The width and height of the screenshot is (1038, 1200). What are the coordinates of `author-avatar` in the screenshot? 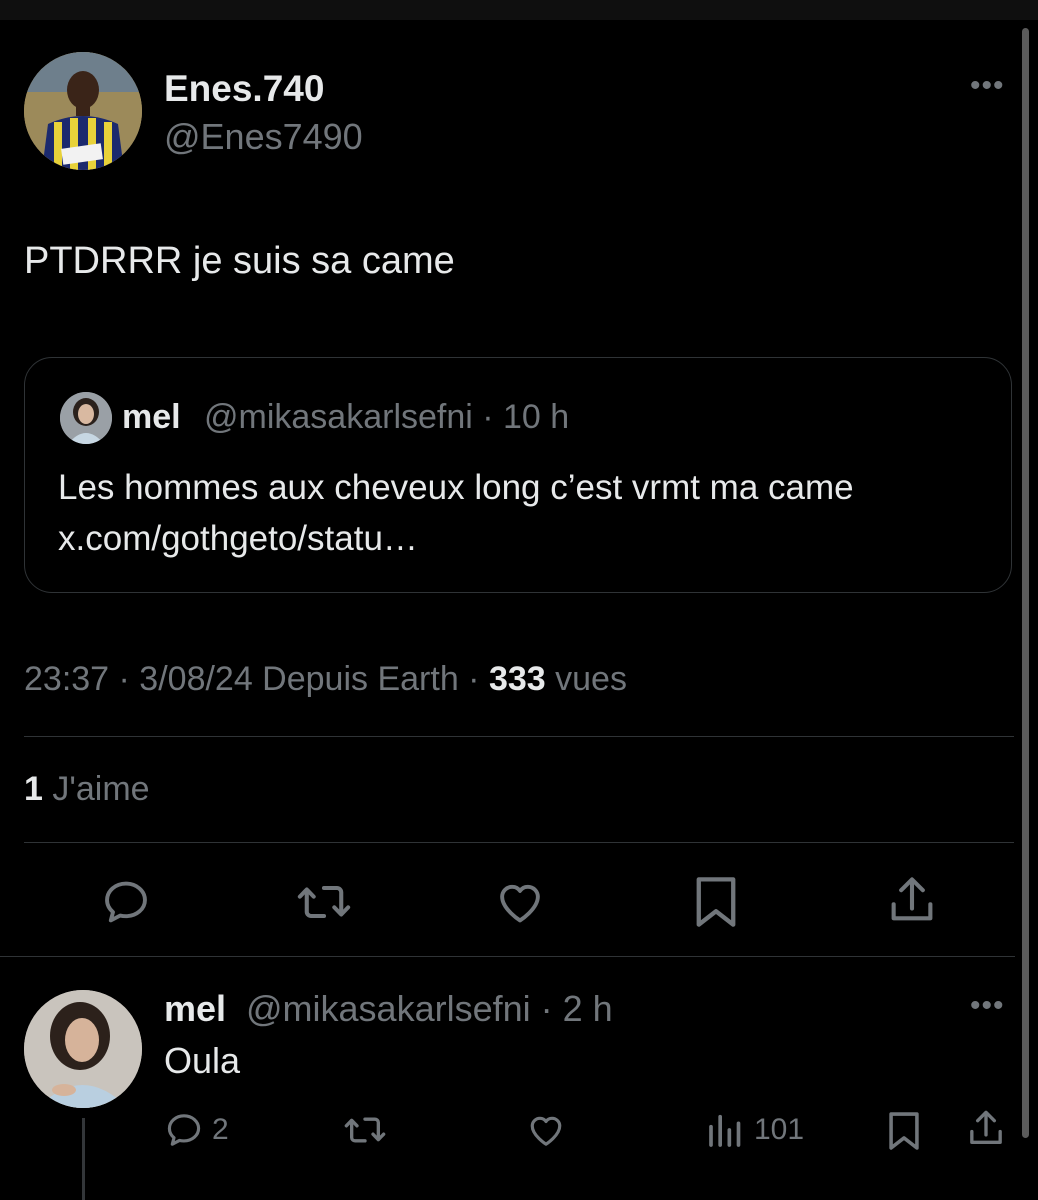 It's located at (83, 111).